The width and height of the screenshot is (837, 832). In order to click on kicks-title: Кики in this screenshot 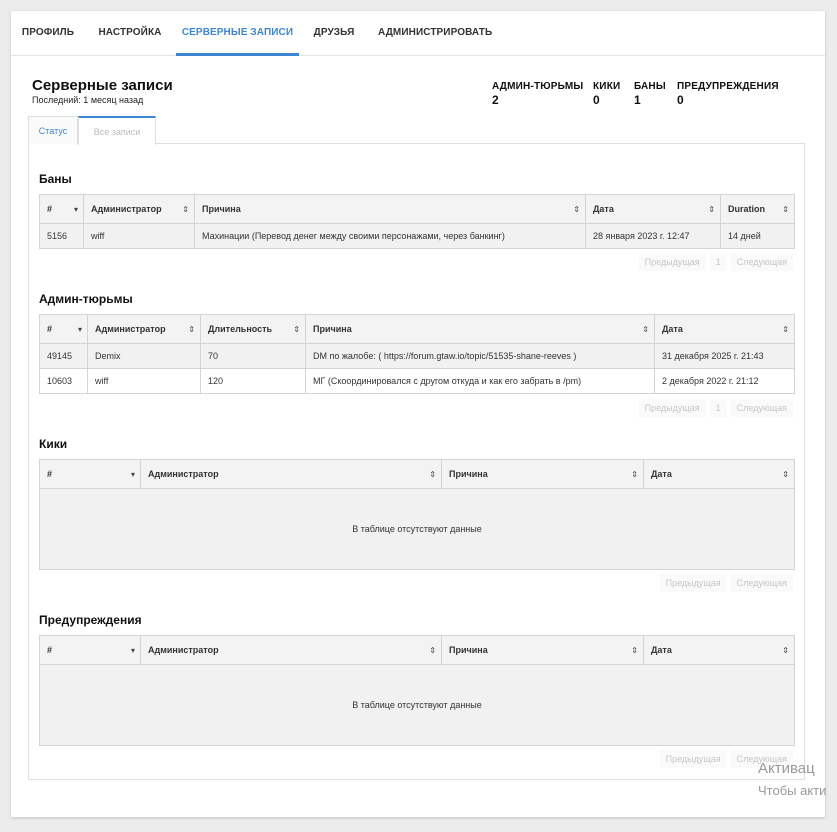, I will do `click(53, 444)`.